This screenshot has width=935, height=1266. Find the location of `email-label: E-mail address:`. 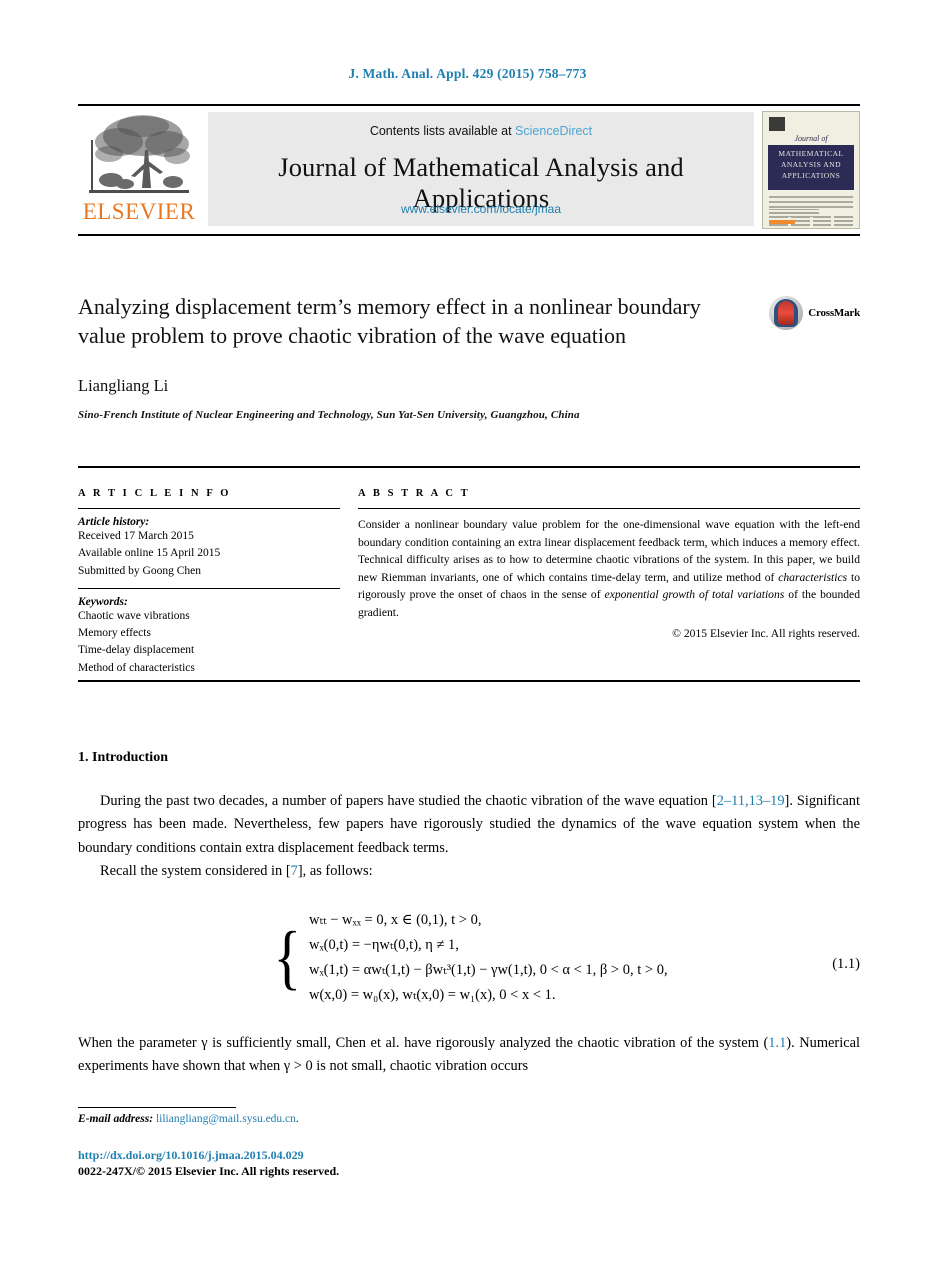

email-label: E-mail address: is located at coordinates (116, 1119).